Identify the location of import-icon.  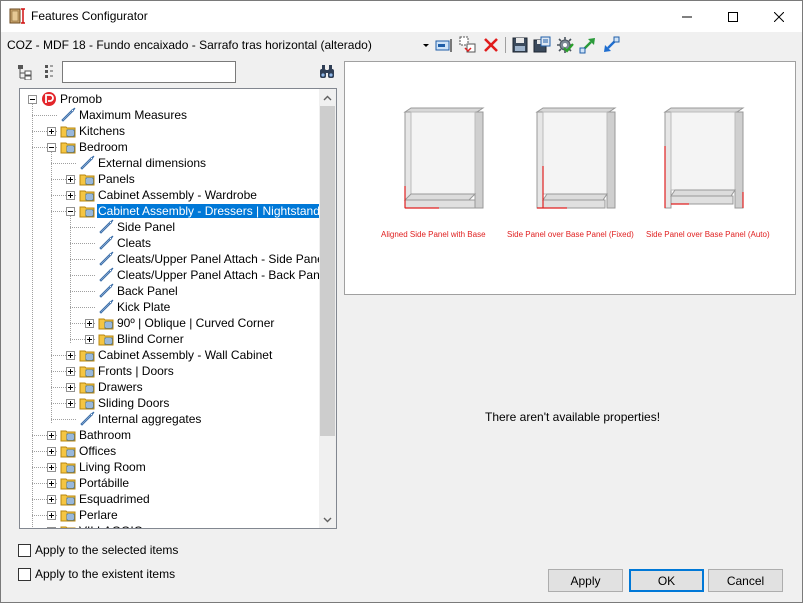
(611, 45).